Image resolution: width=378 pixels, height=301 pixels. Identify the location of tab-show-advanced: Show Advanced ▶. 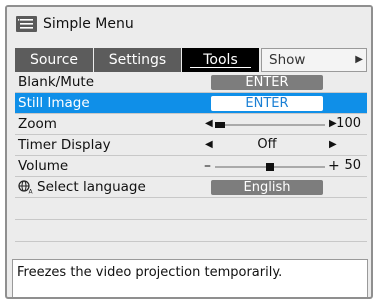
(314, 69).